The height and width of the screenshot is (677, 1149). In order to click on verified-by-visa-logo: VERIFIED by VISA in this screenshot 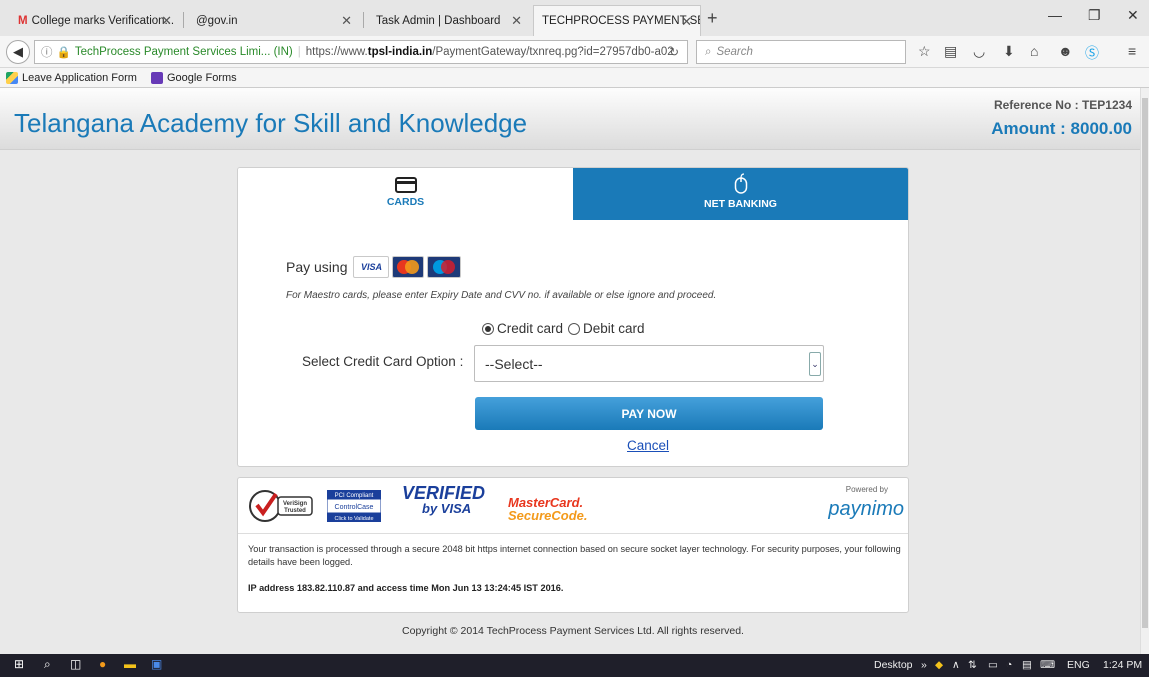, I will do `click(444, 500)`.